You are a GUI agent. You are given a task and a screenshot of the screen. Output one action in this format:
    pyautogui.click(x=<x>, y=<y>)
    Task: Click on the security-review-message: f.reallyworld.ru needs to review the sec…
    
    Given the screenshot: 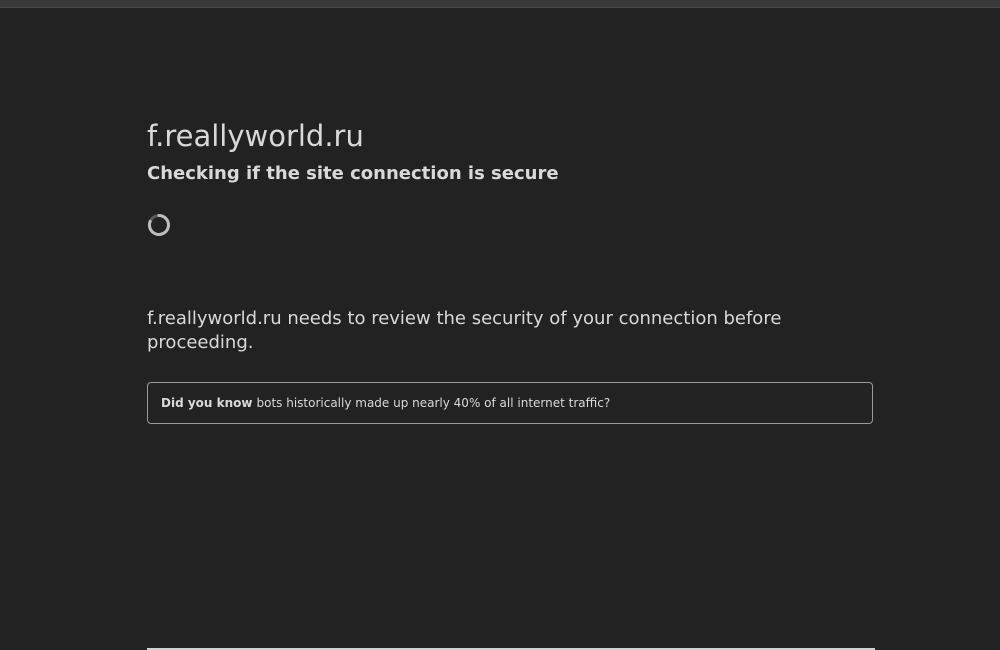 What is the action you would take?
    pyautogui.click(x=464, y=330)
    